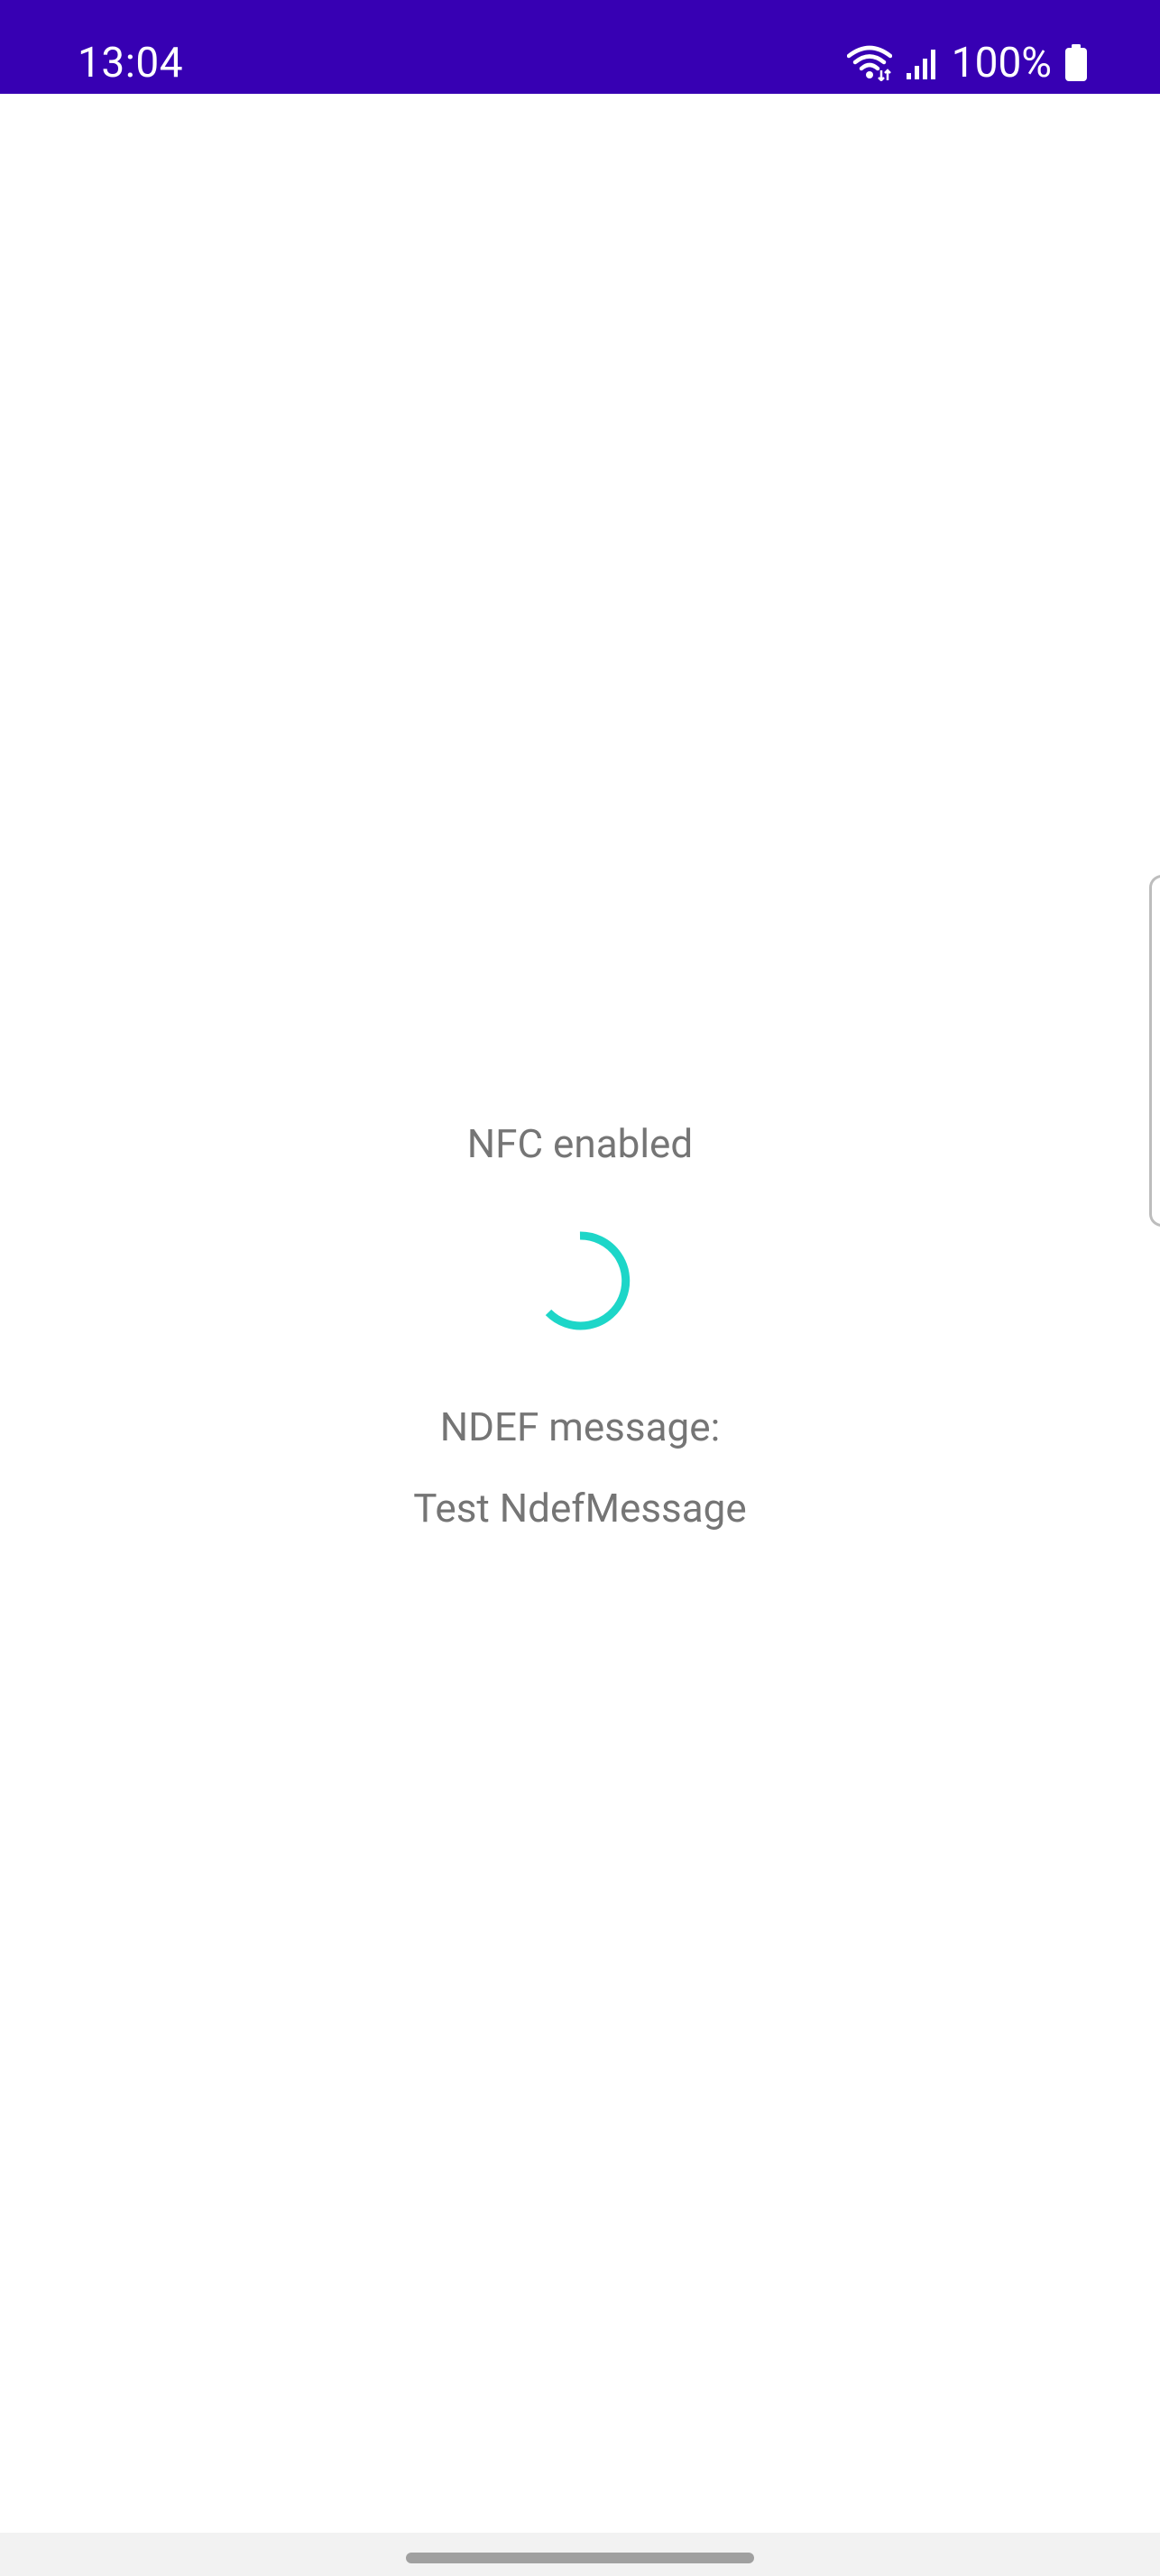 This screenshot has height=2576, width=1160. What do you see at coordinates (580, 1143) in the screenshot?
I see `nfc-status-text: NFC enabled` at bounding box center [580, 1143].